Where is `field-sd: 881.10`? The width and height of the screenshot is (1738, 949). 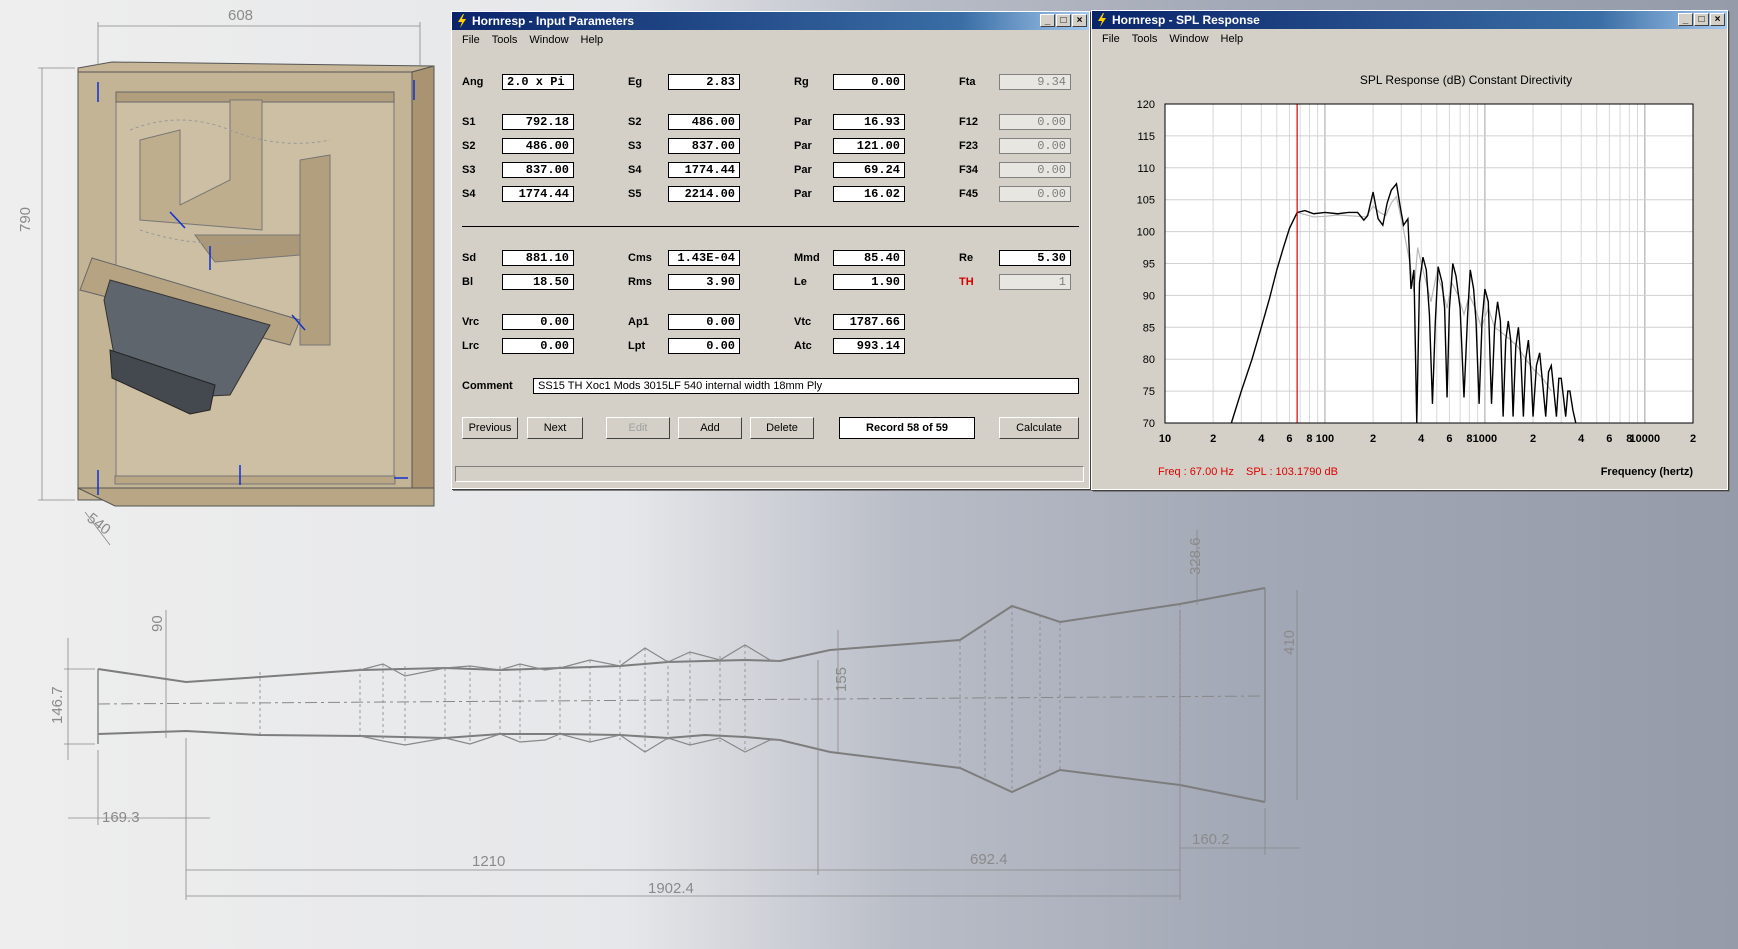 field-sd: 881.10 is located at coordinates (538, 258).